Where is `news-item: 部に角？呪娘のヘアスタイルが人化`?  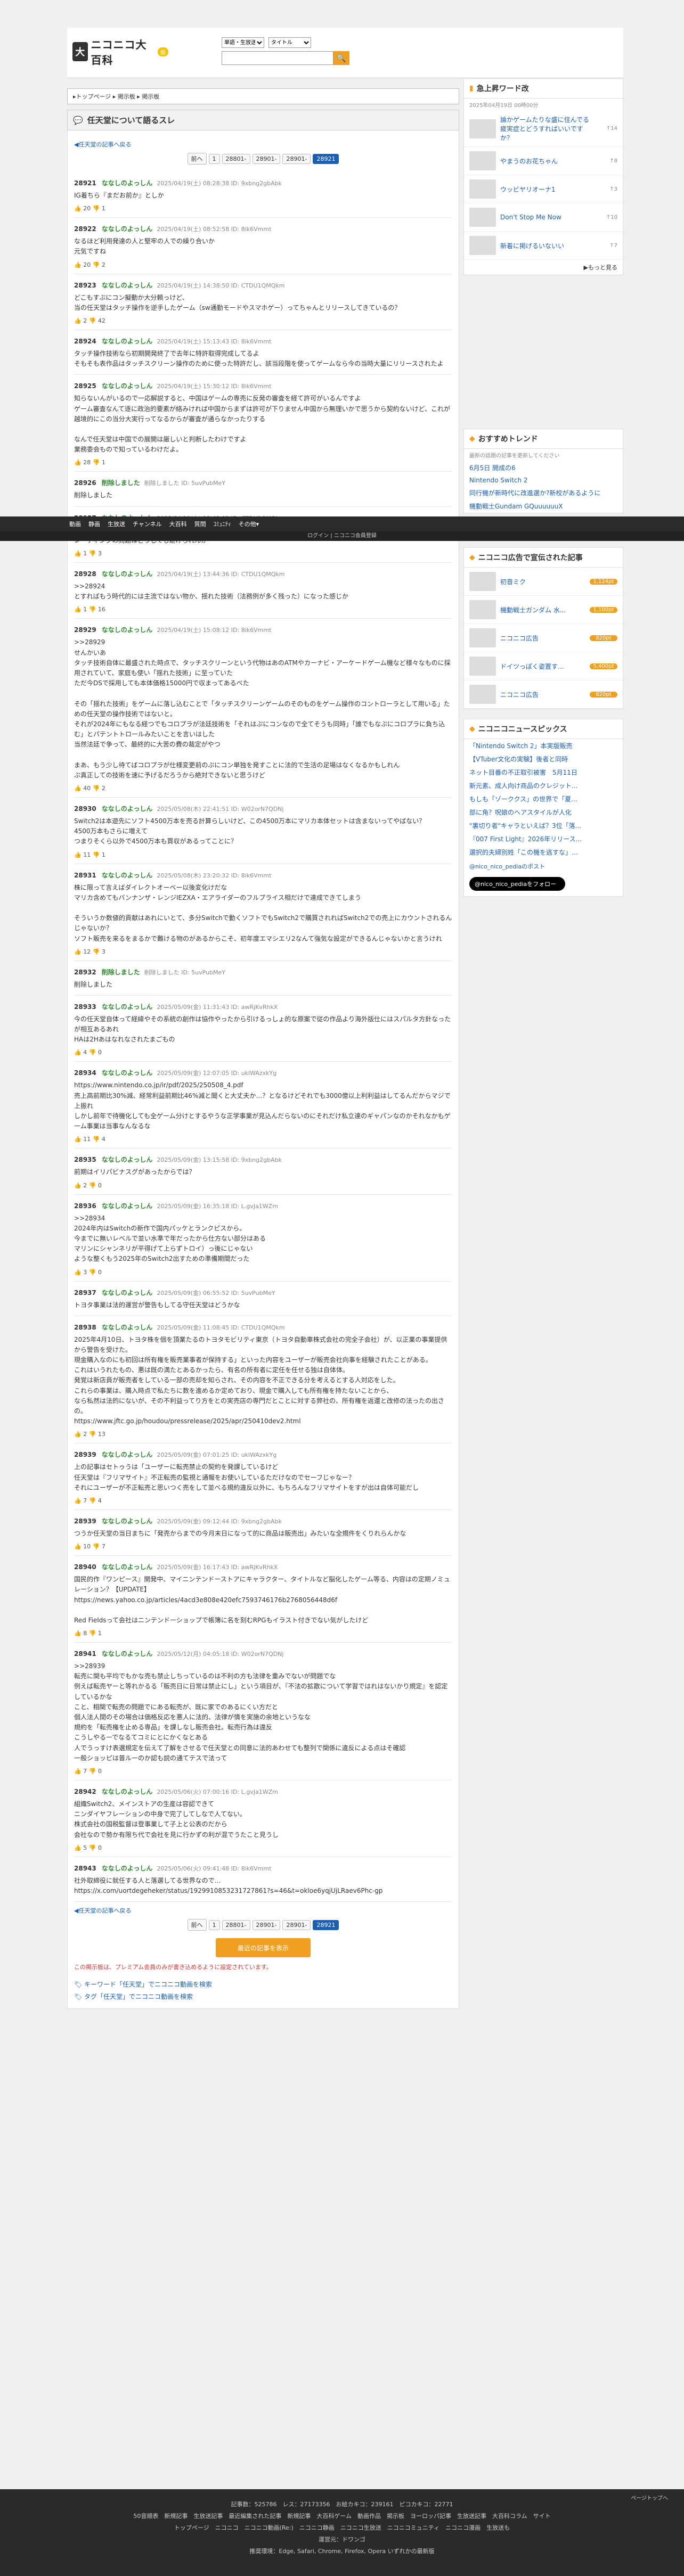
news-item: 部に角？呪娘のヘアスタイルが人化 is located at coordinates (543, 812).